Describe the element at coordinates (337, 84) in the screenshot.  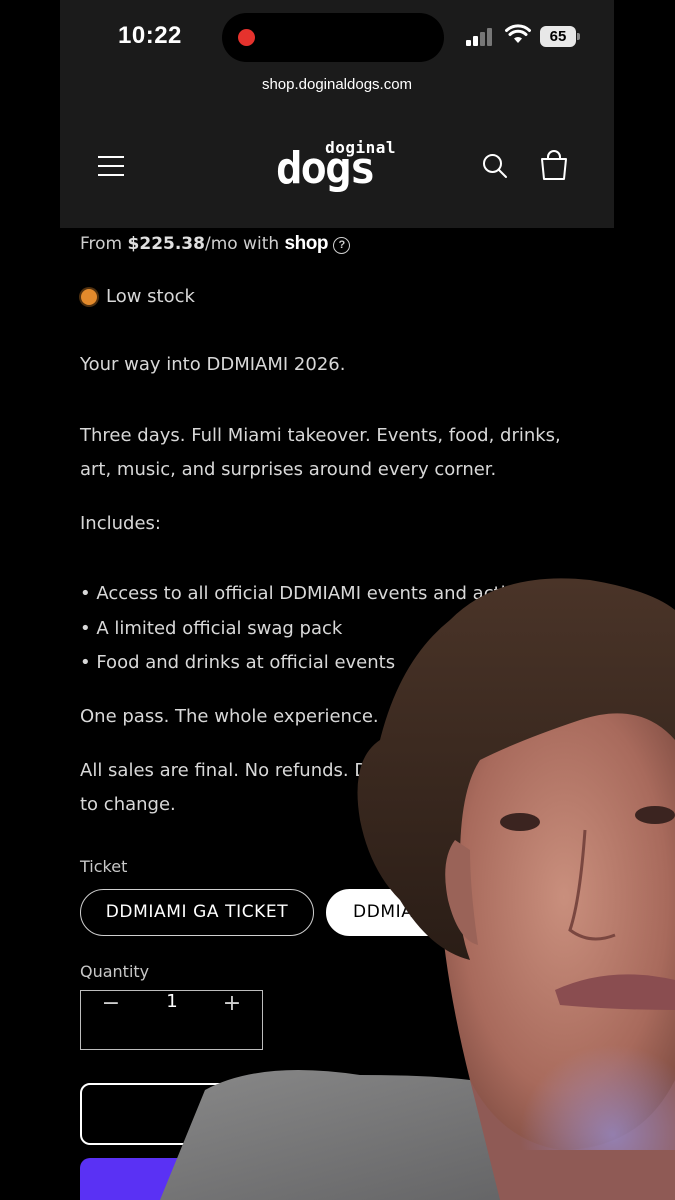
I see `url-bar: shop.doginaldogs.com` at that location.